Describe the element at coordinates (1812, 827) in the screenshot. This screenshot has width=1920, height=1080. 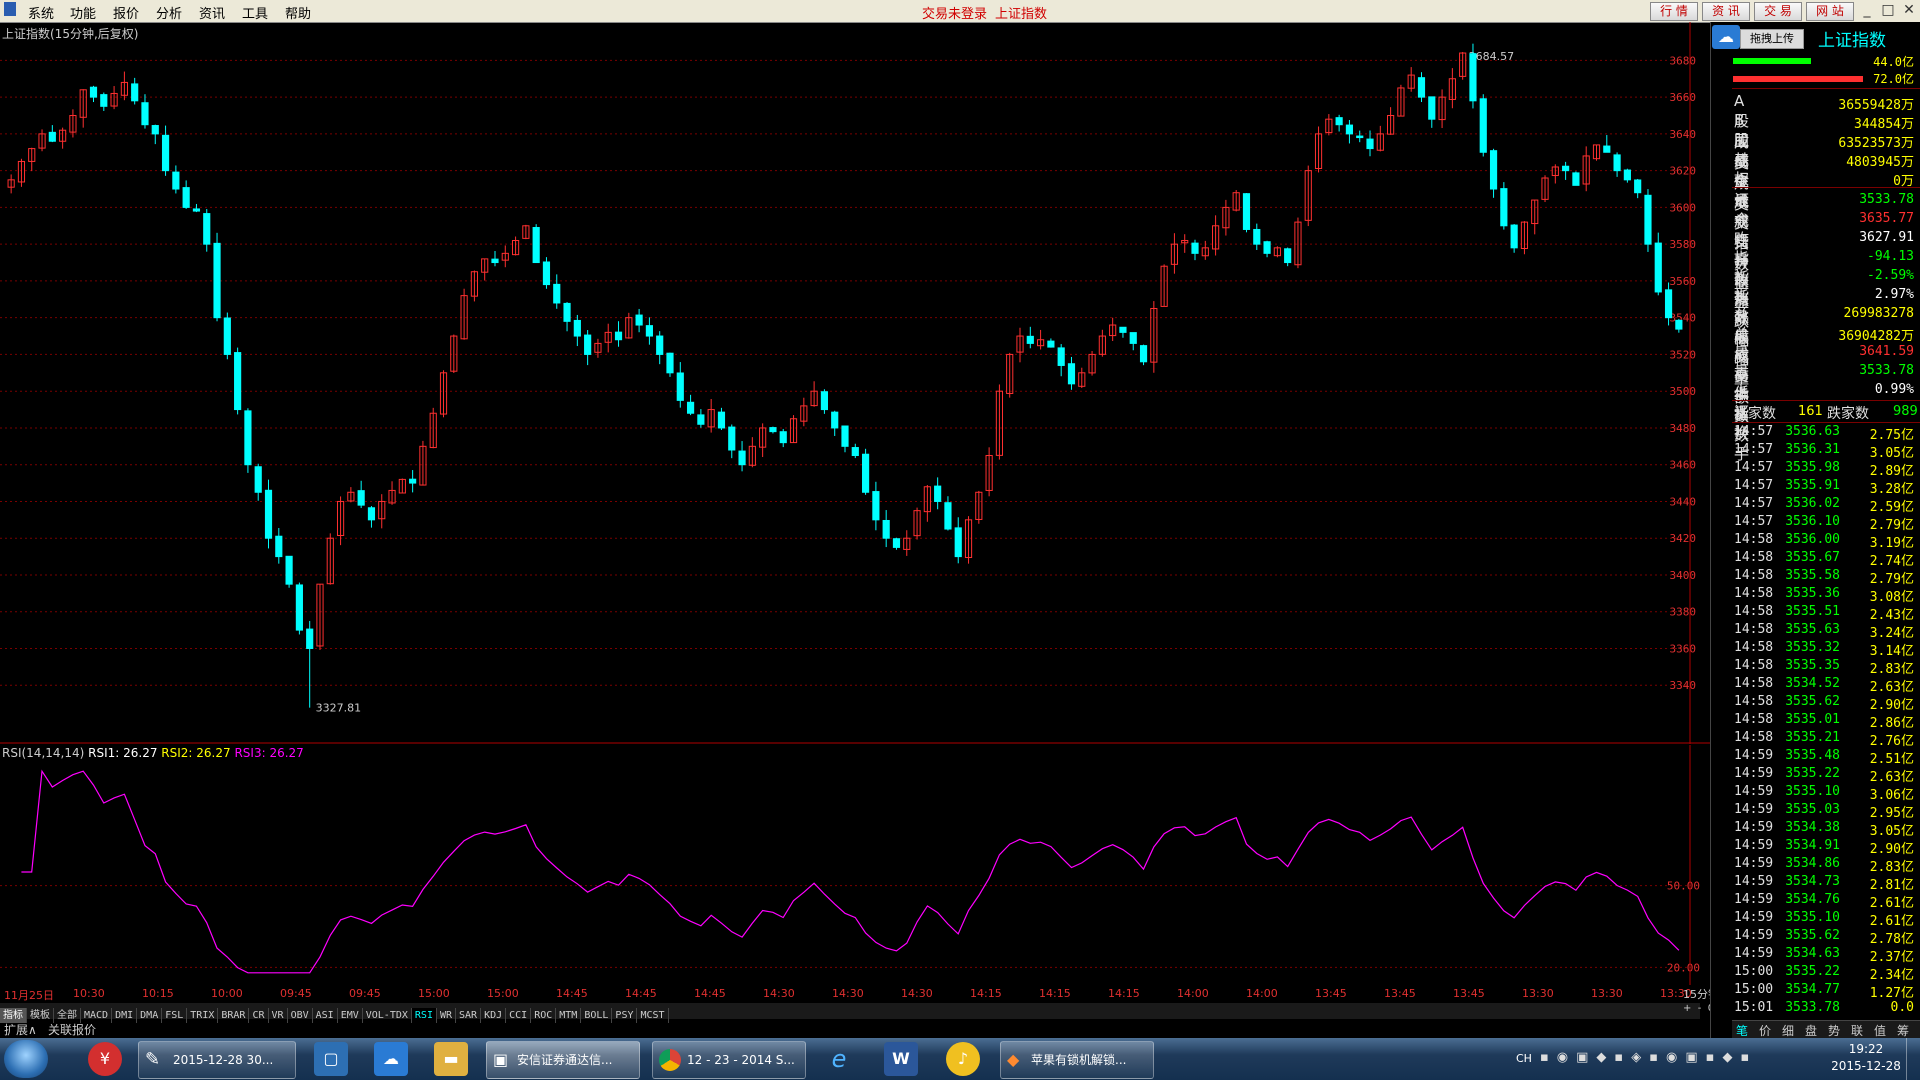
I see `tick-price: 3534.38` at that location.